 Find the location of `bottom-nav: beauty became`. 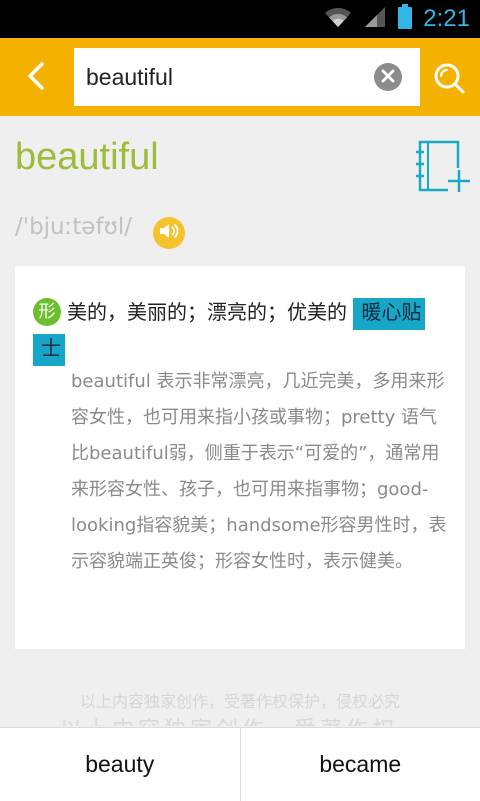

bottom-nav: beauty became is located at coordinates (240, 764).